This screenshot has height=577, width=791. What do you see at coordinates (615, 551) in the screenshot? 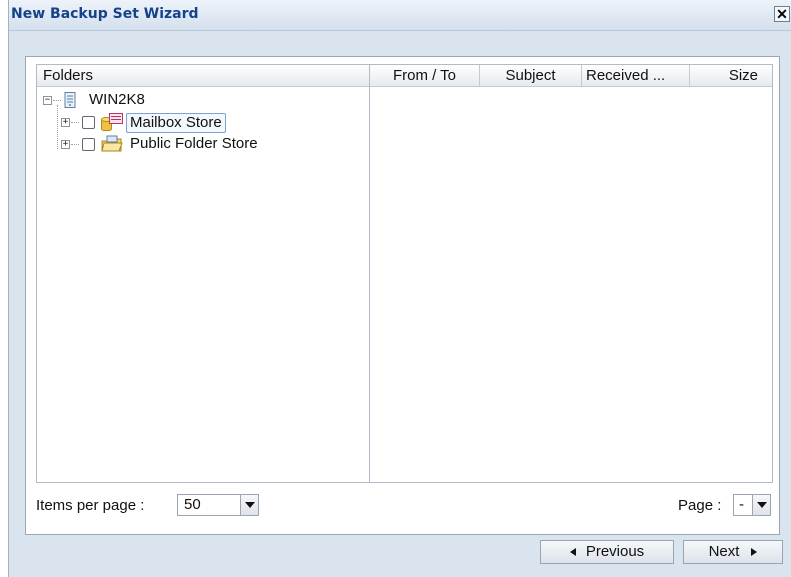
I see `previous-button-label: Previous` at bounding box center [615, 551].